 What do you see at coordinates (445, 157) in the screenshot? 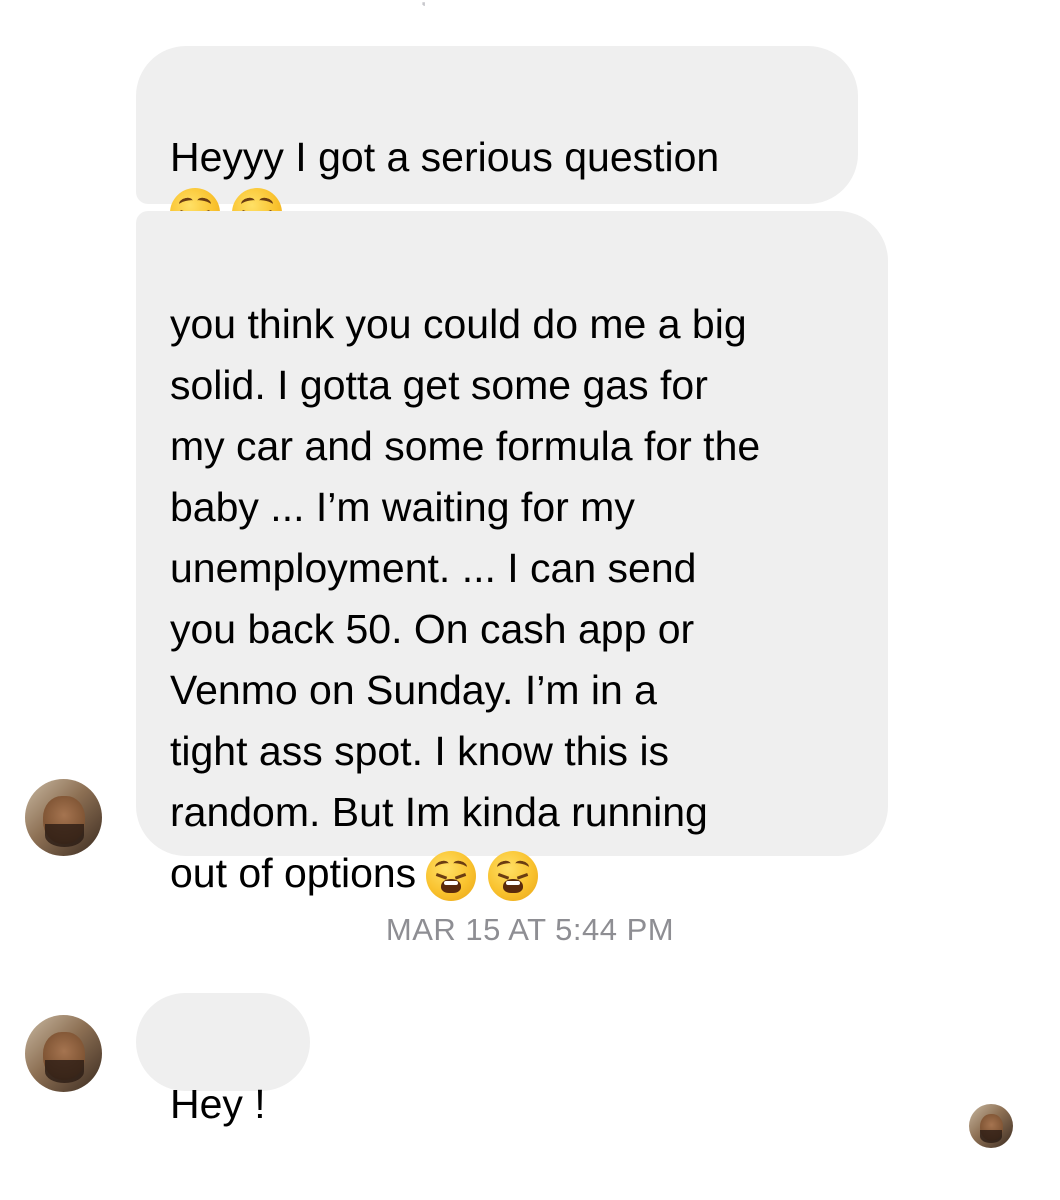
I see `message-text: Heyyy I got a serious question` at bounding box center [445, 157].